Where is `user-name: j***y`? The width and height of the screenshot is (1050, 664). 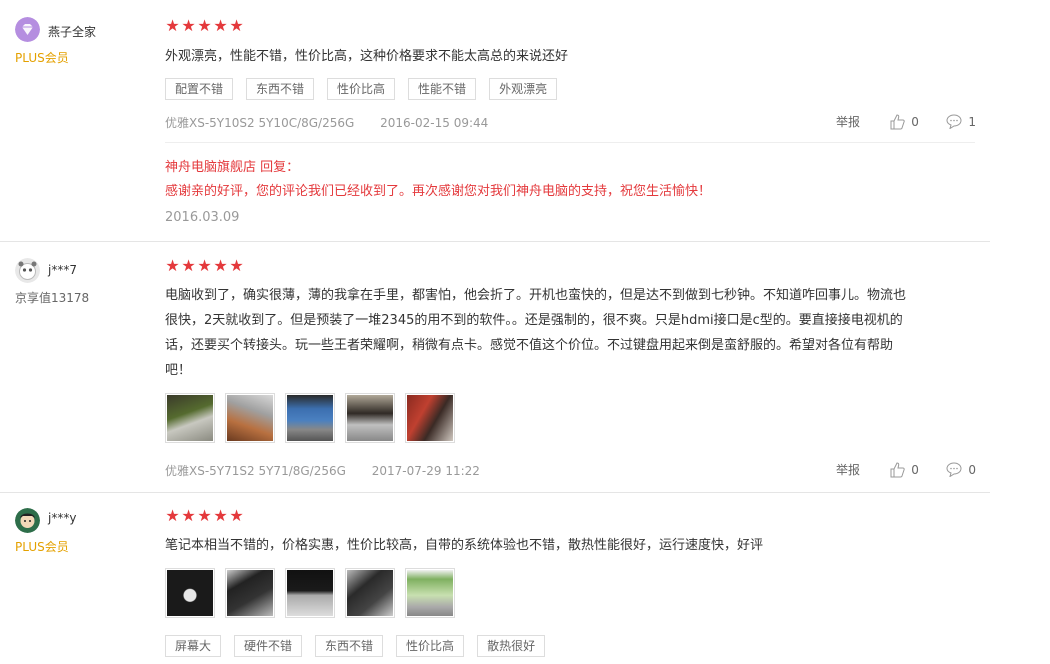
user-name: j***y is located at coordinates (62, 518).